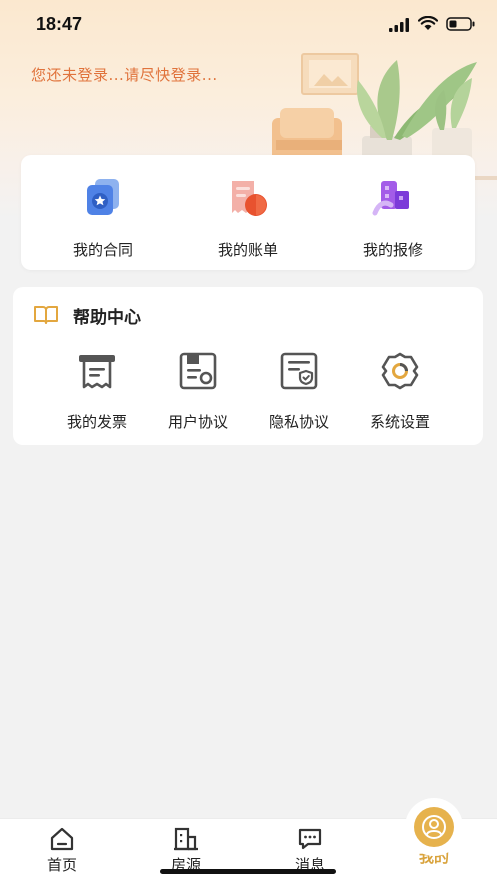 This screenshot has width=497, height=883. Describe the element at coordinates (46, 315) in the screenshot. I see `book-icon` at that location.